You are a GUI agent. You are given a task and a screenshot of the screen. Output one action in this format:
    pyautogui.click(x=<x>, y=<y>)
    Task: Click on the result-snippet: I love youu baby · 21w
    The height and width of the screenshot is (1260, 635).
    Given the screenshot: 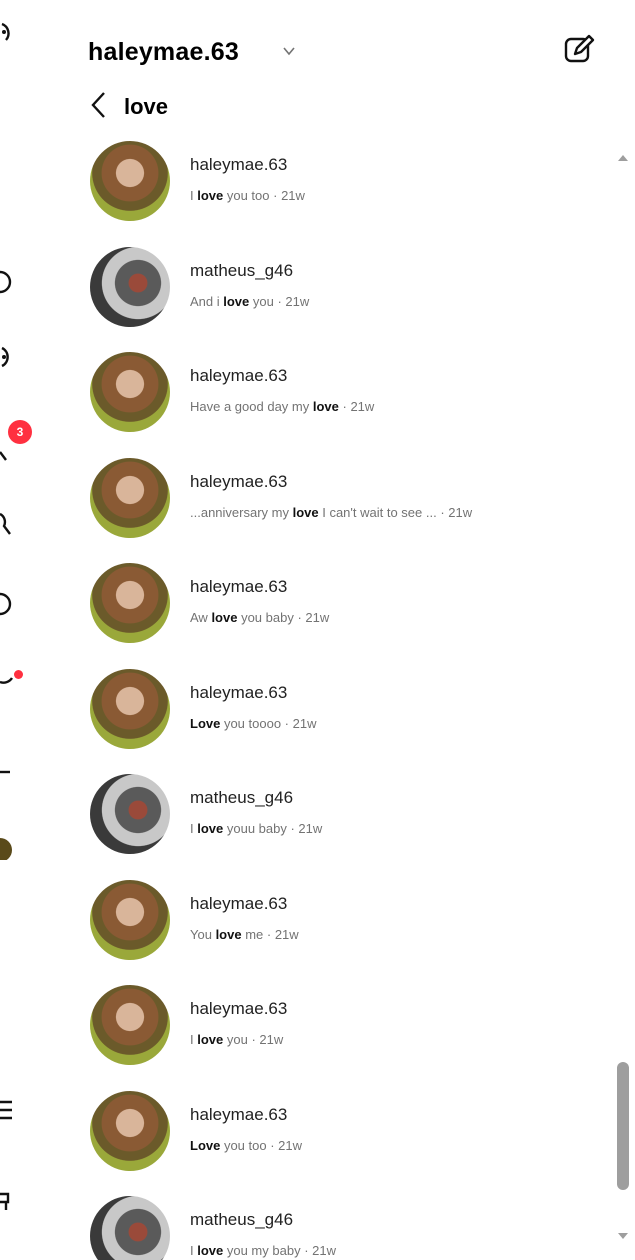 What is the action you would take?
    pyautogui.click(x=256, y=828)
    